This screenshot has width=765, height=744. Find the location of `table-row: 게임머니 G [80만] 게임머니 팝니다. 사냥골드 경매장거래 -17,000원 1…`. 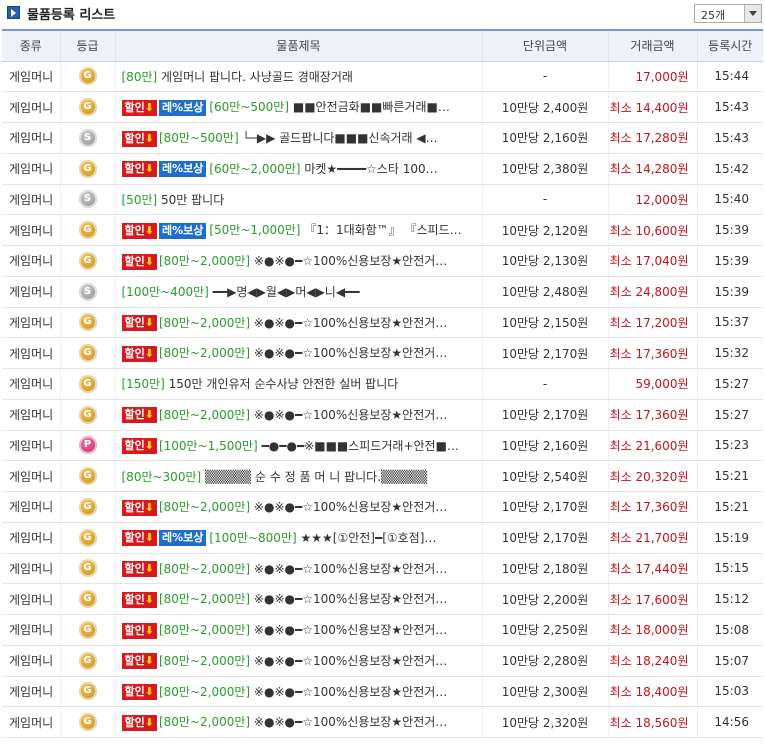

table-row: 게임머니 G [80만] 게임머니 팝니다. 사냥골드 경매장거래 -17,000원 1… is located at coordinates (382, 77).